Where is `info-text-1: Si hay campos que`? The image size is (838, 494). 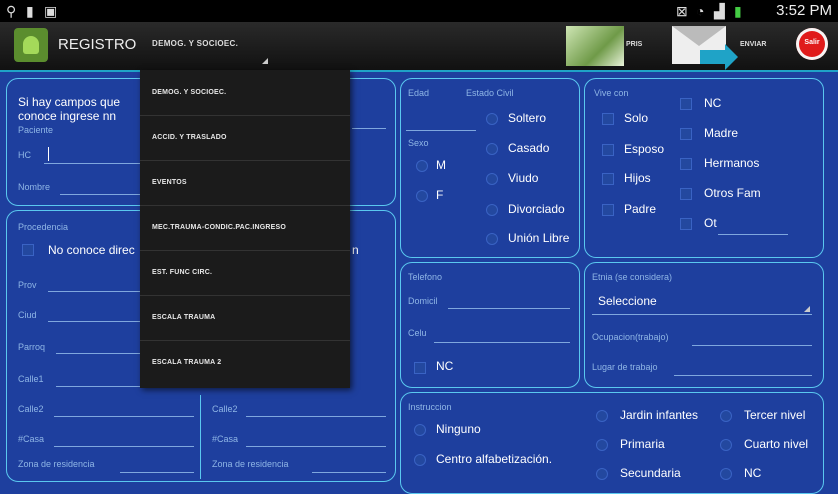
info-text-1: Si hay campos que is located at coordinates (69, 102).